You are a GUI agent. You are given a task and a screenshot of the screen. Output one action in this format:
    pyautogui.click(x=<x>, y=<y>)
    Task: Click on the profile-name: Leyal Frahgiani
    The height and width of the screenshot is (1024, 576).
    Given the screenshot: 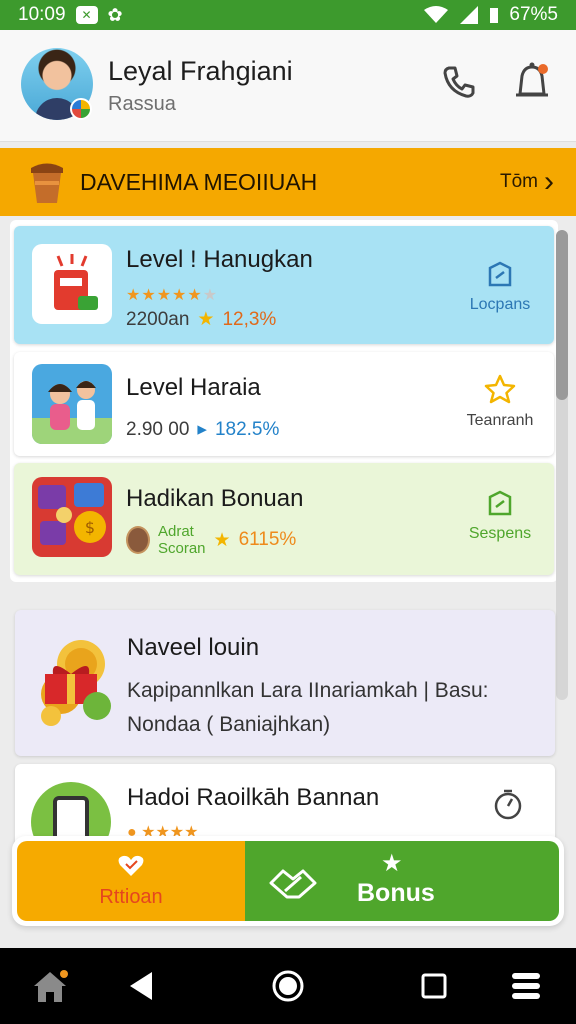 What is the action you would take?
    pyautogui.click(x=200, y=71)
    